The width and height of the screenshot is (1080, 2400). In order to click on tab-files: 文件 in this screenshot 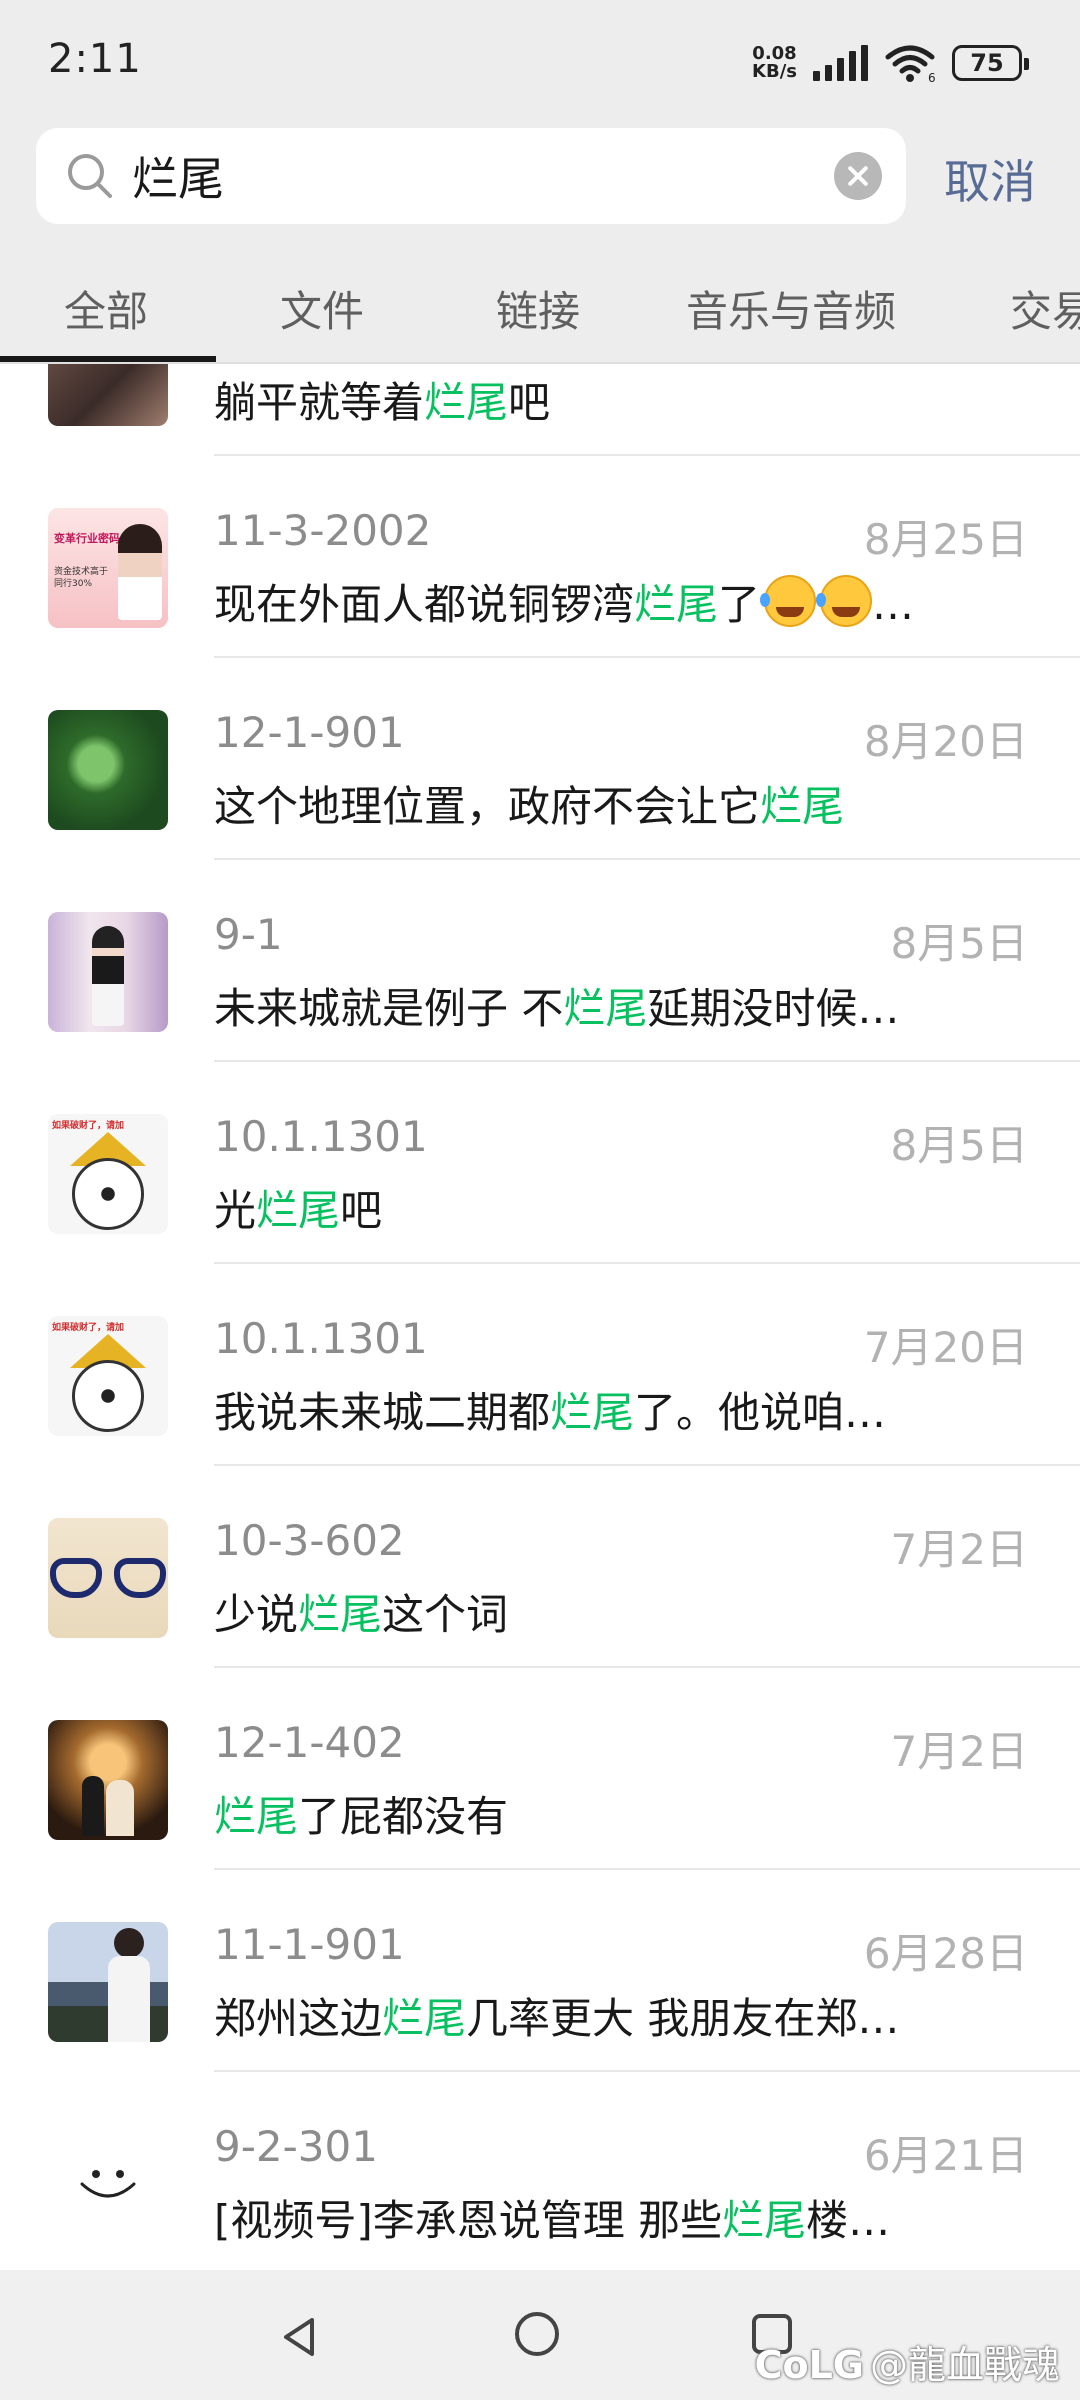, I will do `click(322, 308)`.